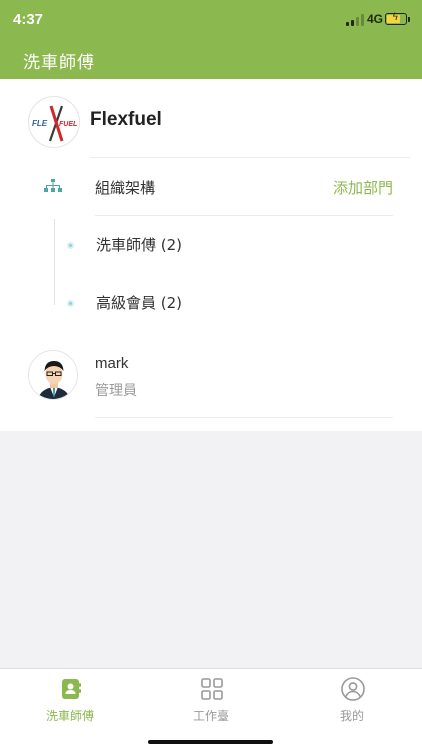 This screenshot has height=750, width=422. Describe the element at coordinates (68, 124) in the screenshot. I see `logo-text-right: FUEL` at that location.